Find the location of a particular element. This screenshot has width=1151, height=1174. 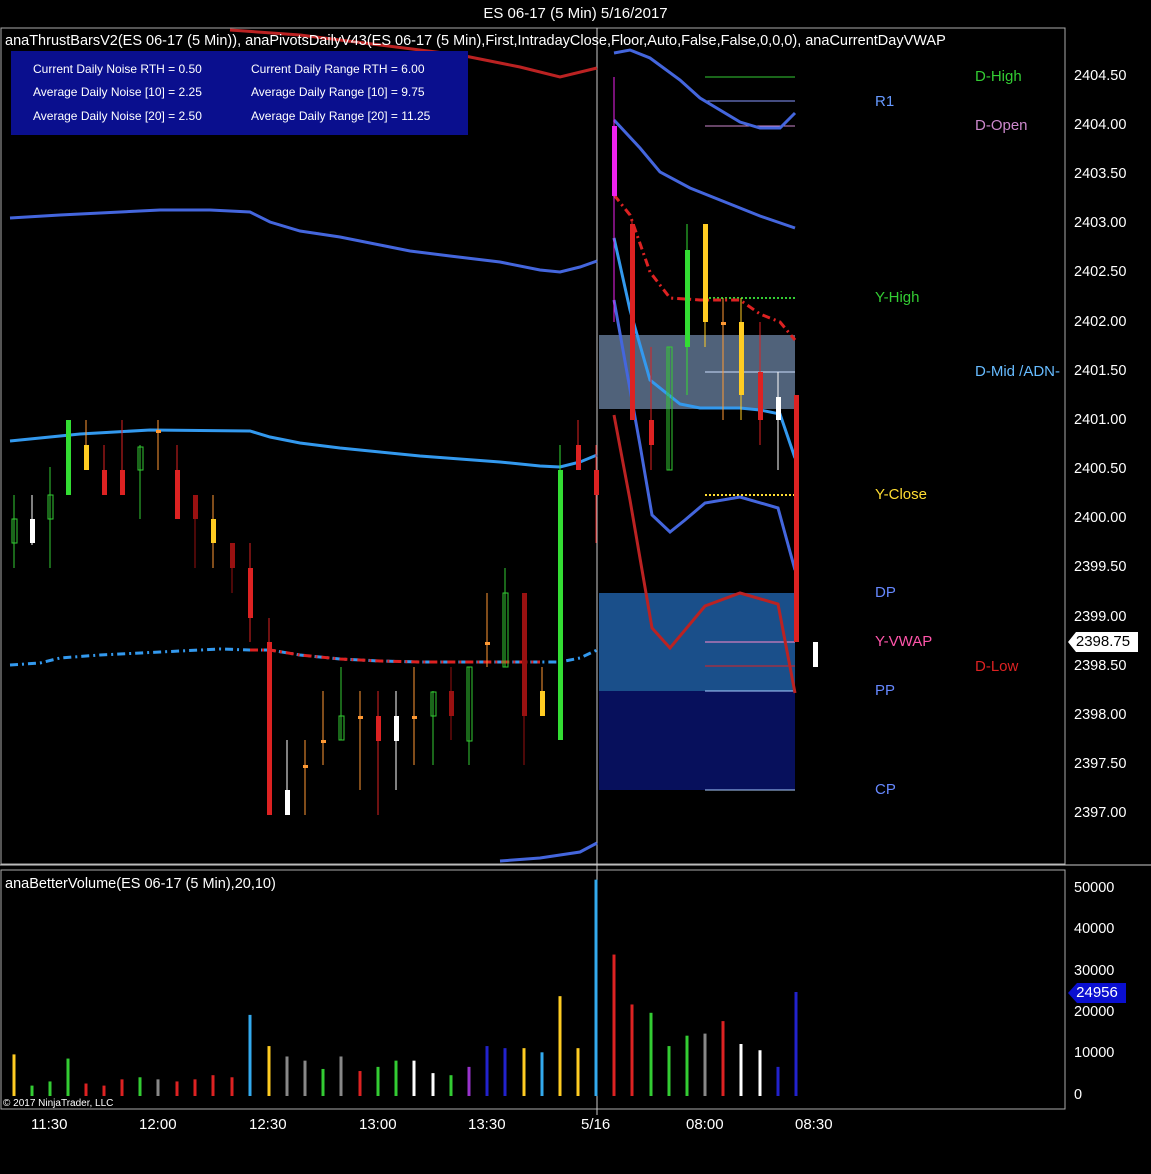

price-tick: 2398.00 is located at coordinates (1100, 715).